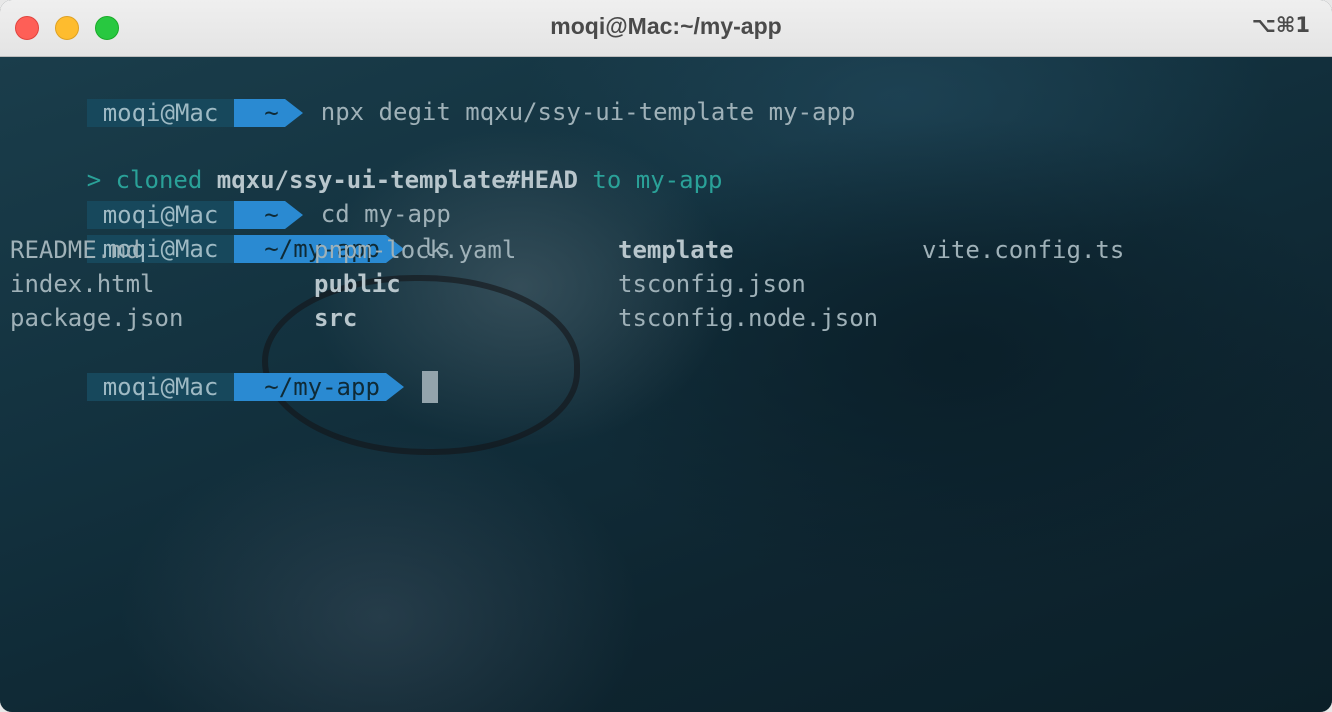  Describe the element at coordinates (588, 112) in the screenshot. I see `command-text: npx degit mqxu/ssy-ui-template my-app` at that location.